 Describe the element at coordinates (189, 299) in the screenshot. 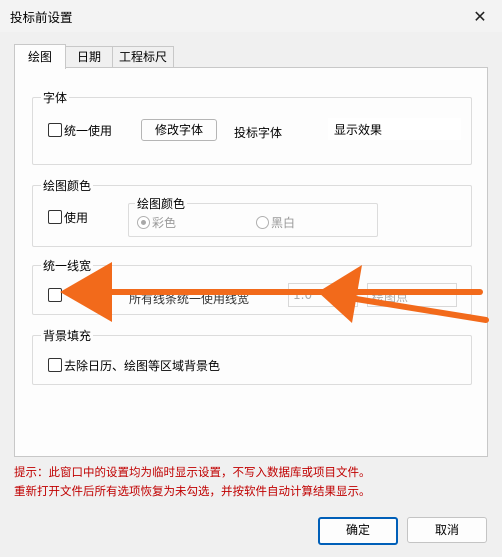

I see `line-width-label: 所有线条统一使用线宽` at that location.